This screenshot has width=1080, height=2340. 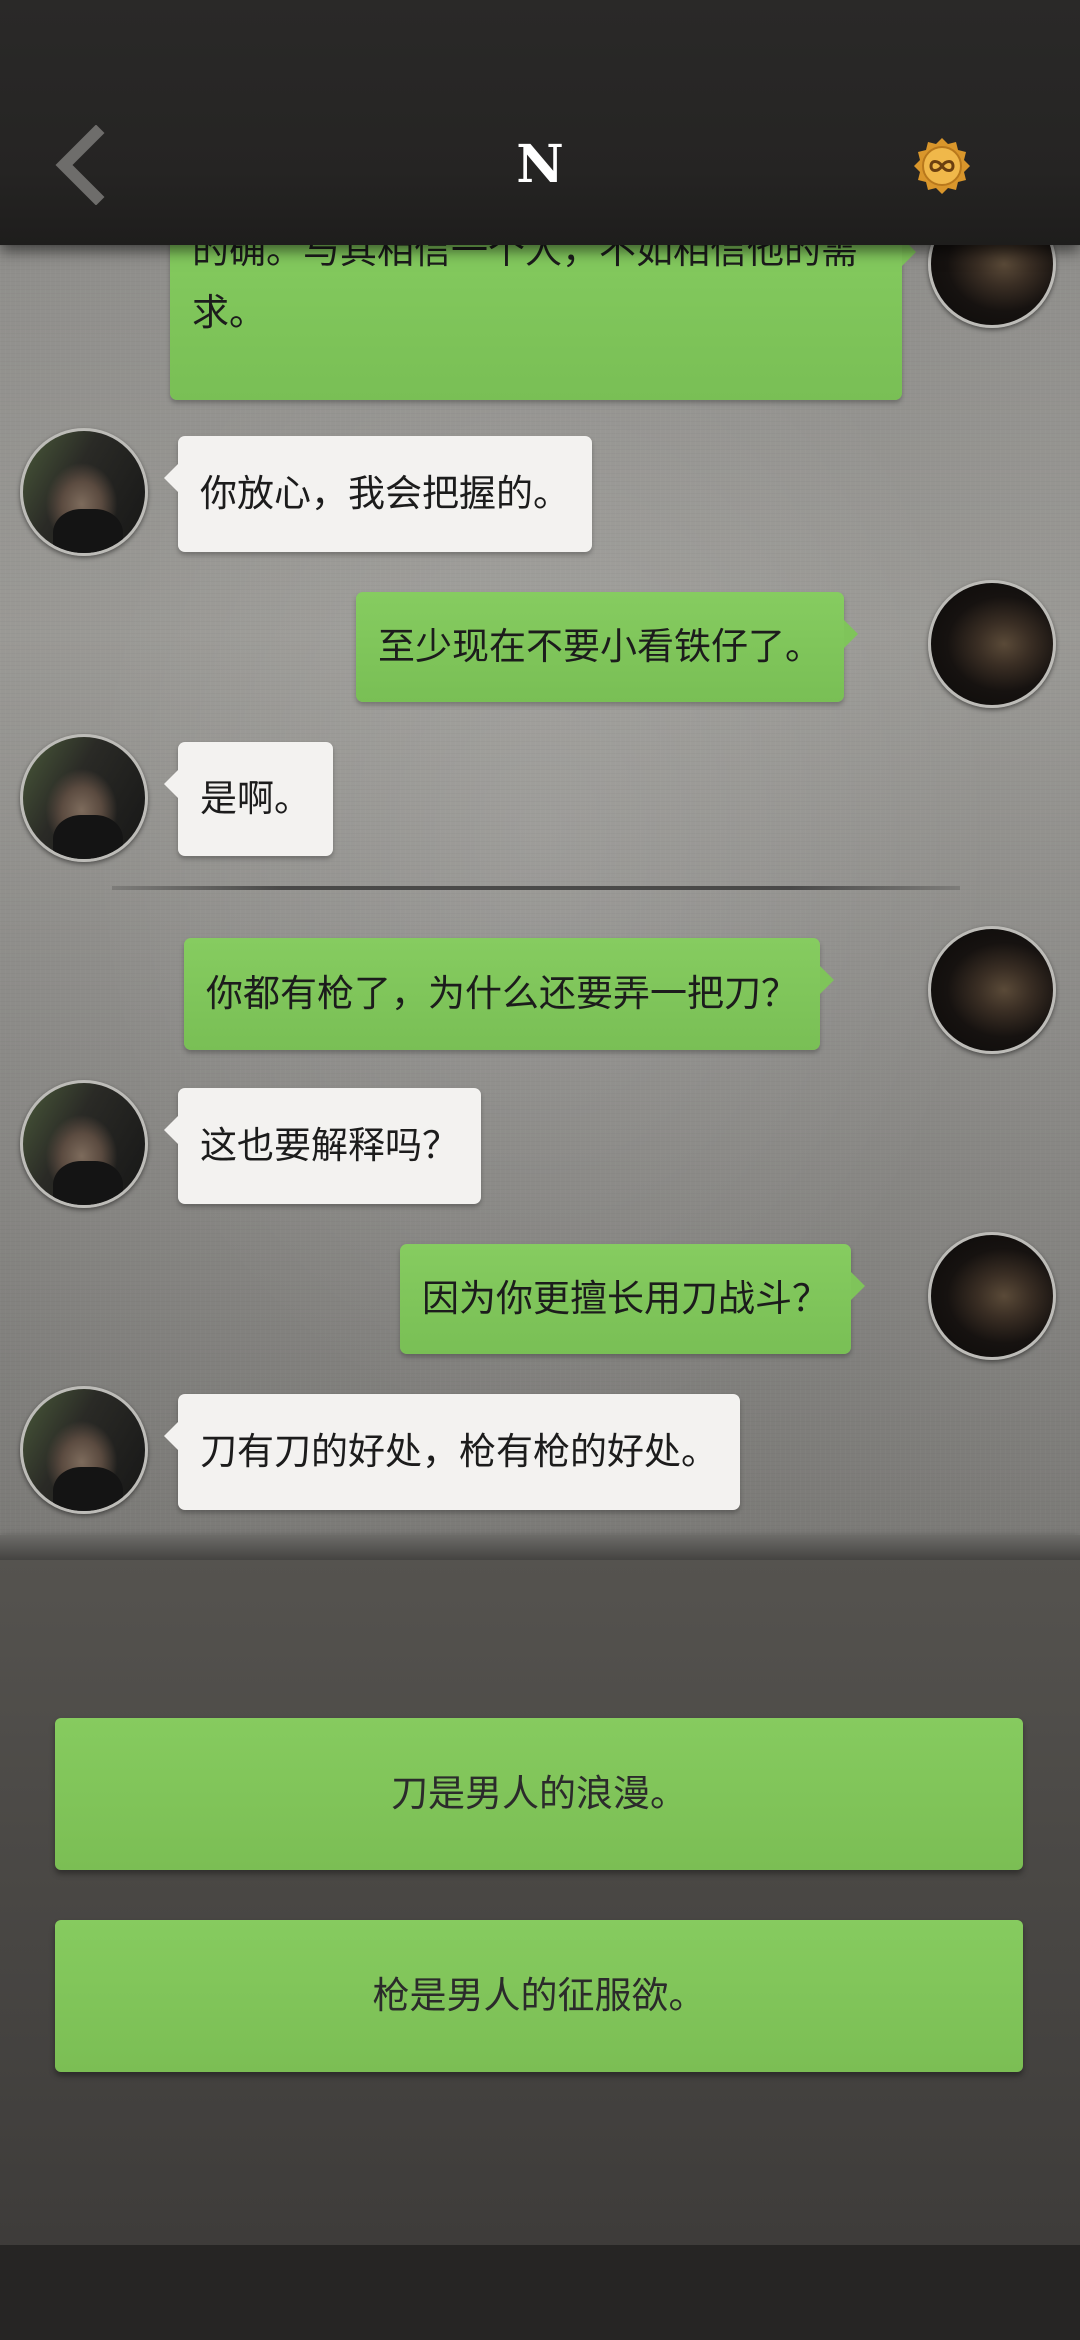 I want to click on choice-label: 刀是男人的浪漫。, so click(x=539, y=1793).